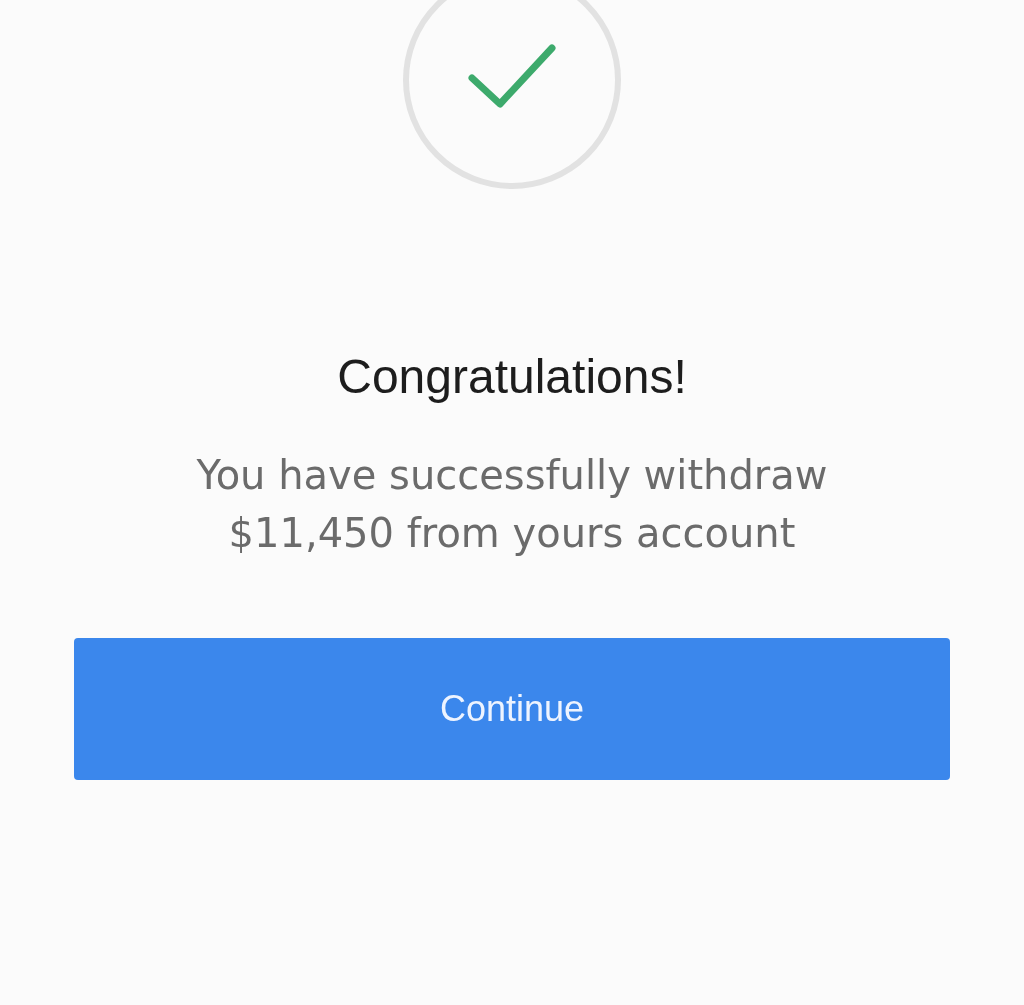 This screenshot has width=1024, height=1005. I want to click on success-check-icon, so click(512, 95).